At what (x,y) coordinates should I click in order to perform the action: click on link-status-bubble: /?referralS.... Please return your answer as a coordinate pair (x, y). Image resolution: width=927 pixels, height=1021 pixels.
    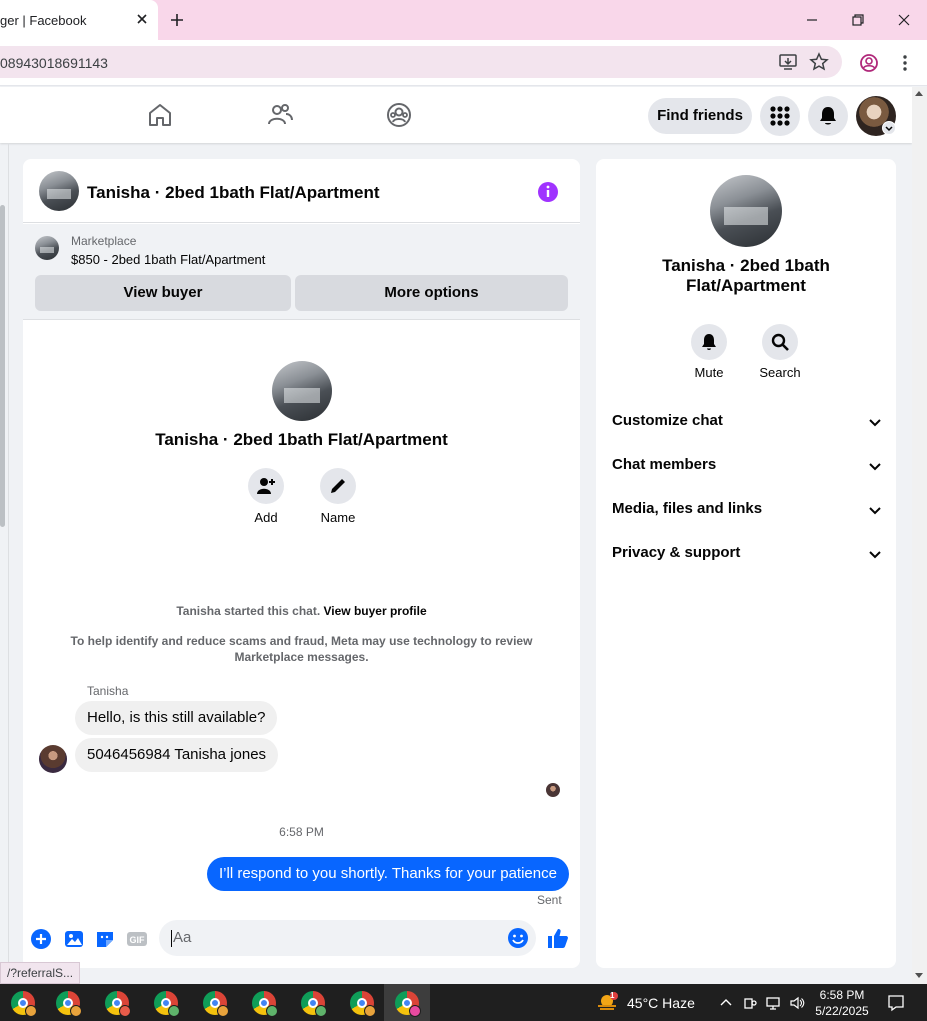
    Looking at the image, I should click on (40, 973).